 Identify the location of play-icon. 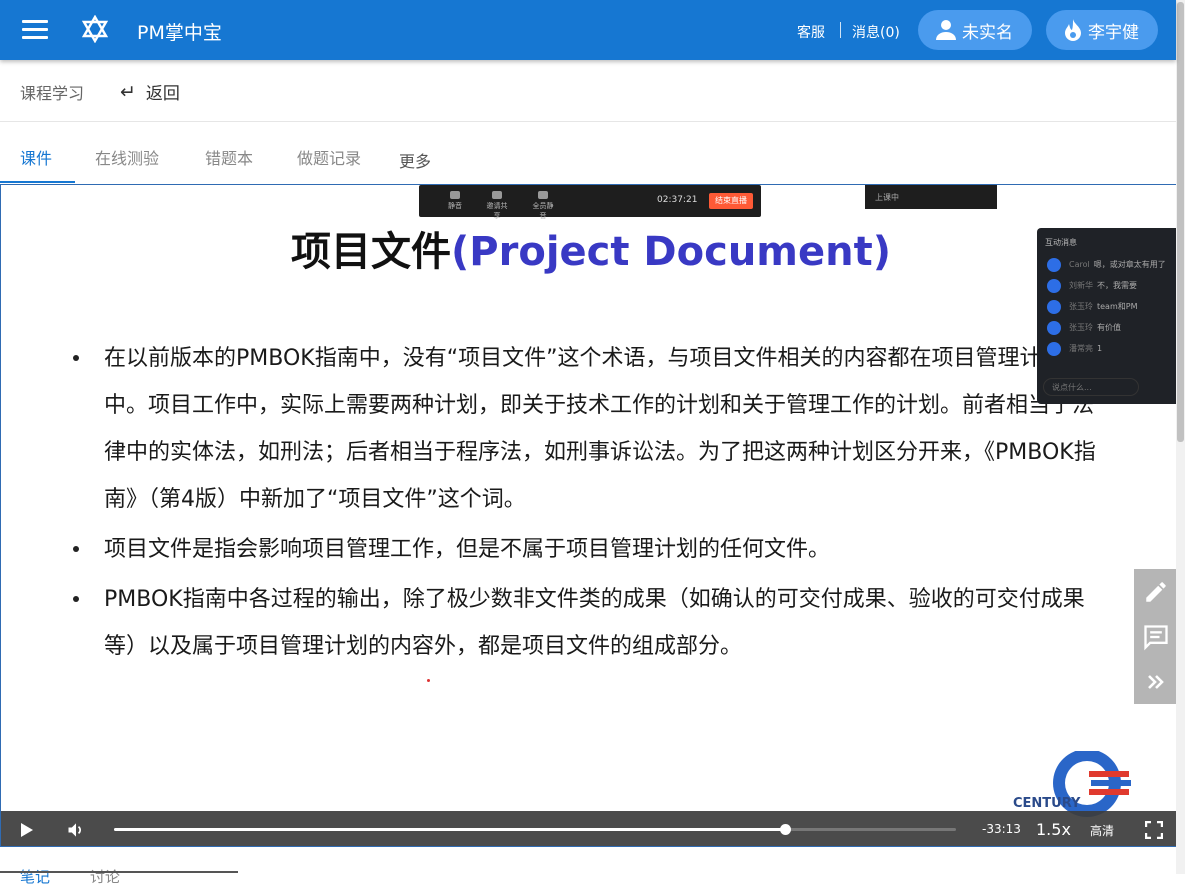
(27, 830).